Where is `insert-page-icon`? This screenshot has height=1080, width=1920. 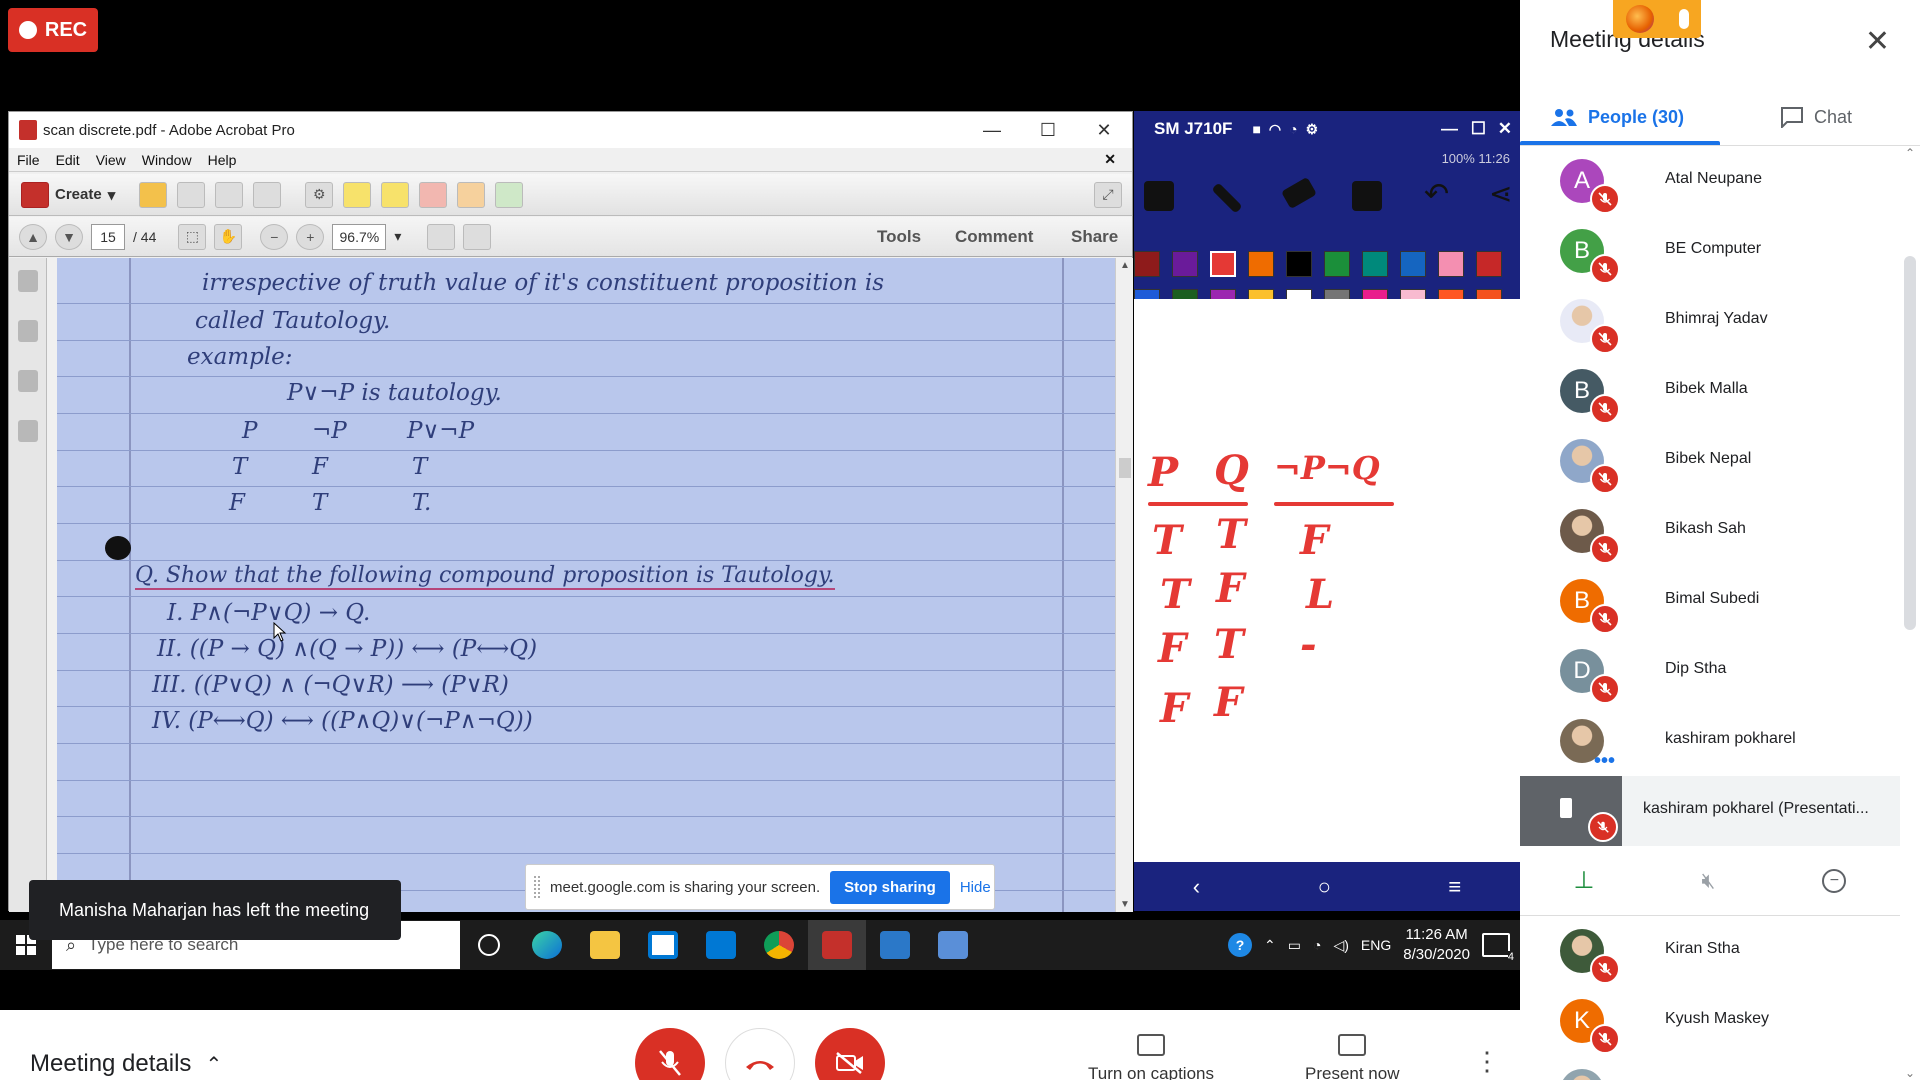 insert-page-icon is located at coordinates (509, 194).